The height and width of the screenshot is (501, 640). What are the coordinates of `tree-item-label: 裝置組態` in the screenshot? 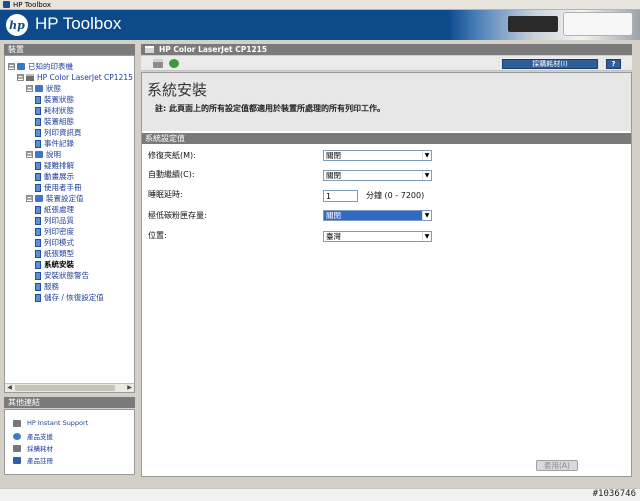 It's located at (59, 121).